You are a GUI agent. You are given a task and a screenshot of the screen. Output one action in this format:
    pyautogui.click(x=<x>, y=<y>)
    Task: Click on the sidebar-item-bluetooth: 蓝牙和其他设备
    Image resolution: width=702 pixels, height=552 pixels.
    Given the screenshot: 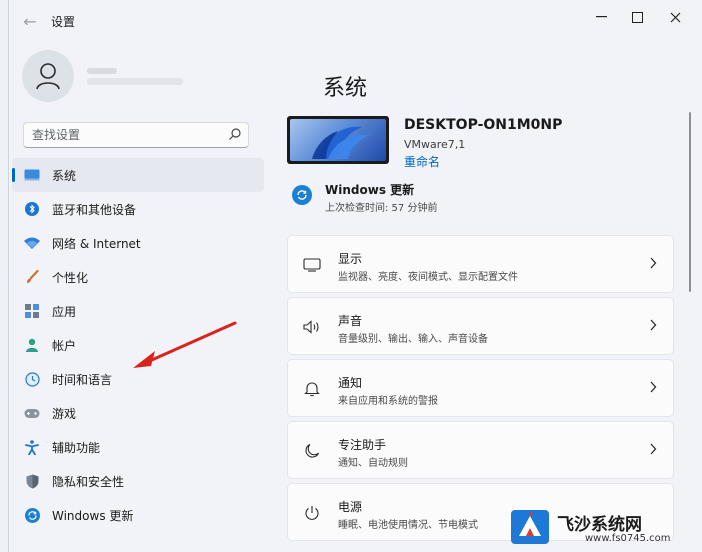 What is the action you would take?
    pyautogui.click(x=138, y=209)
    